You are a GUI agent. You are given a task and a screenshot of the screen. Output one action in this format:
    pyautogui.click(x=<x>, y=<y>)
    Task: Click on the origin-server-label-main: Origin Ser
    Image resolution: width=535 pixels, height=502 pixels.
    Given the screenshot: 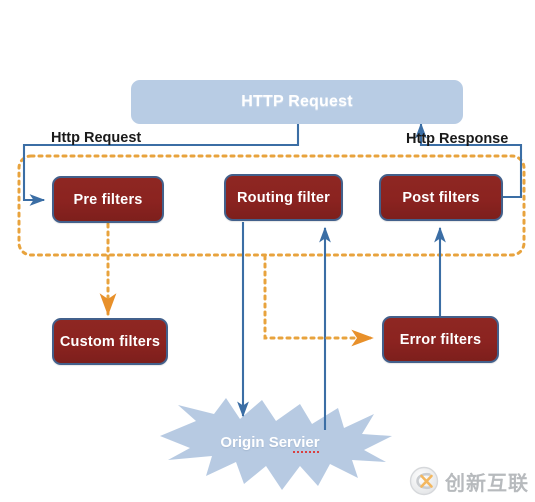 What is the action you would take?
    pyautogui.click(x=256, y=442)
    